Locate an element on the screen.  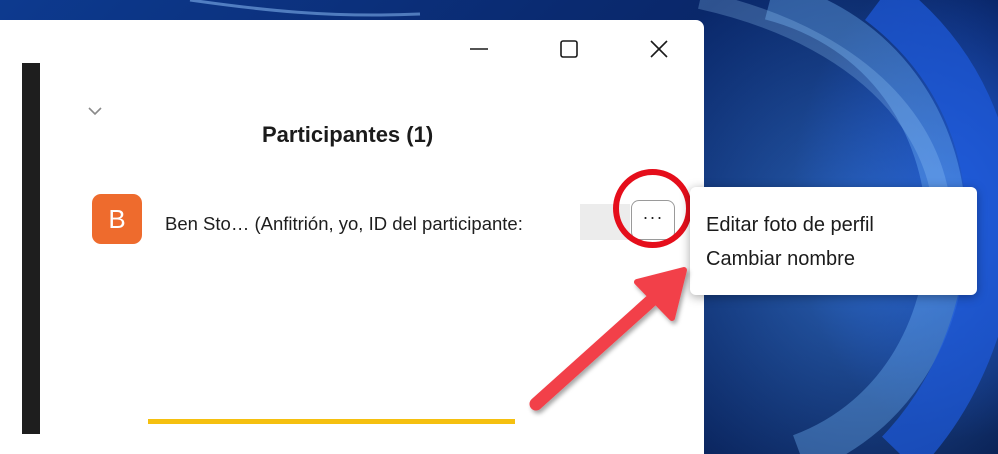
close-icon is located at coordinates (659, 49).